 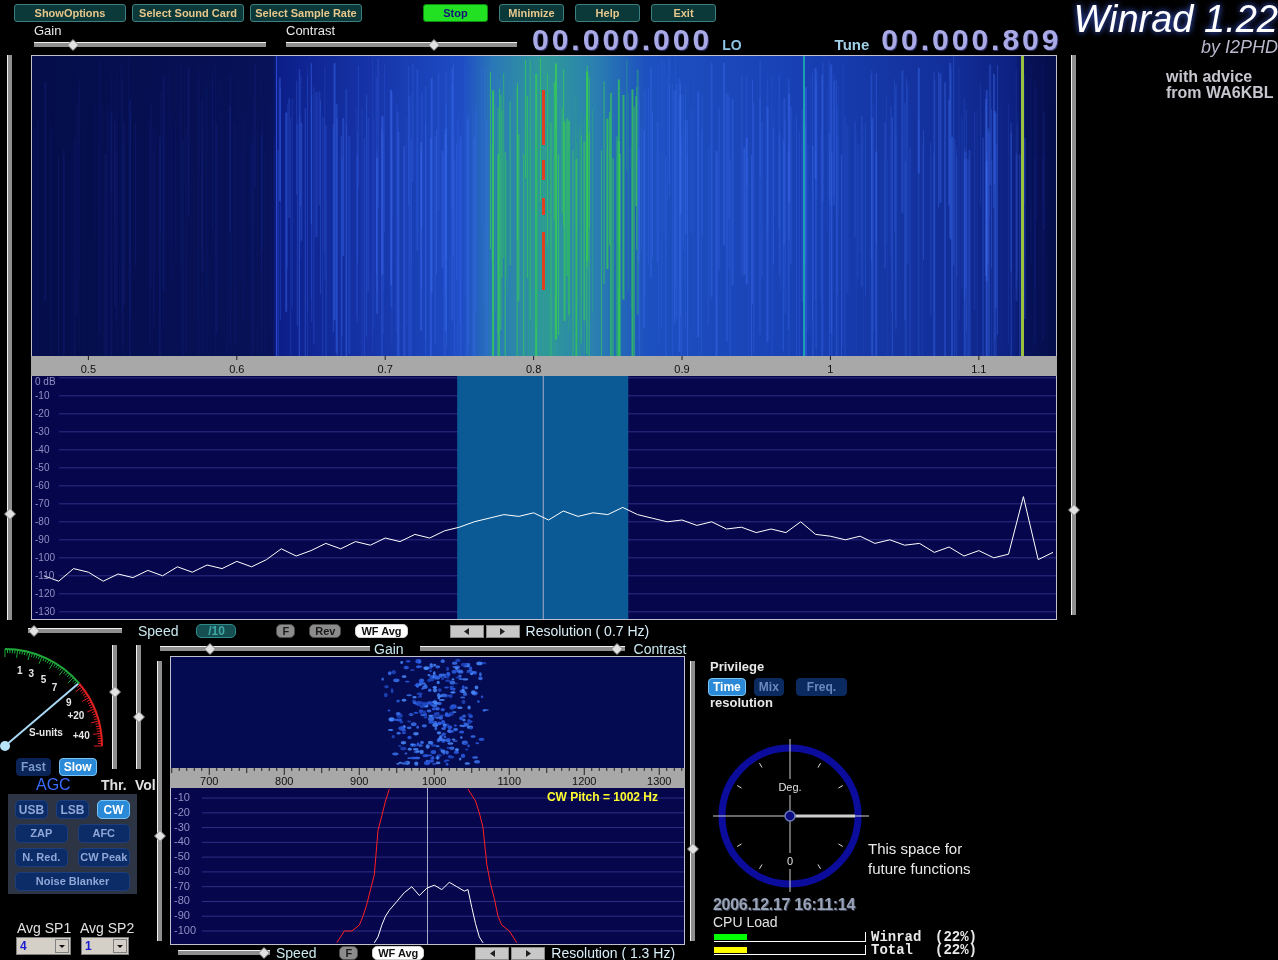 I want to click on speed-label: Speed, so click(x=158, y=631).